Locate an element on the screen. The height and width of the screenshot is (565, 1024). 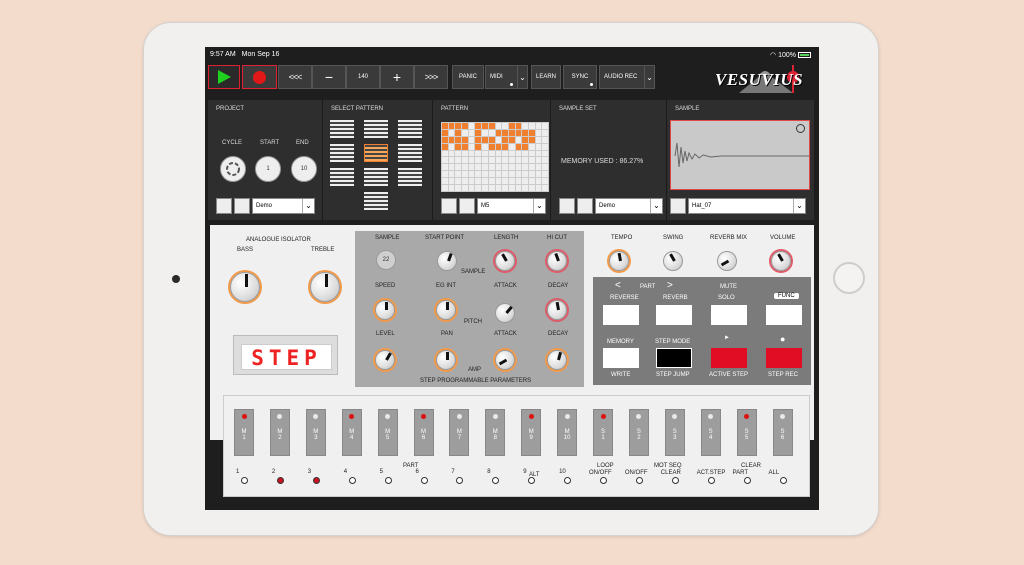
memory-write-button is located at coordinates (621, 358).